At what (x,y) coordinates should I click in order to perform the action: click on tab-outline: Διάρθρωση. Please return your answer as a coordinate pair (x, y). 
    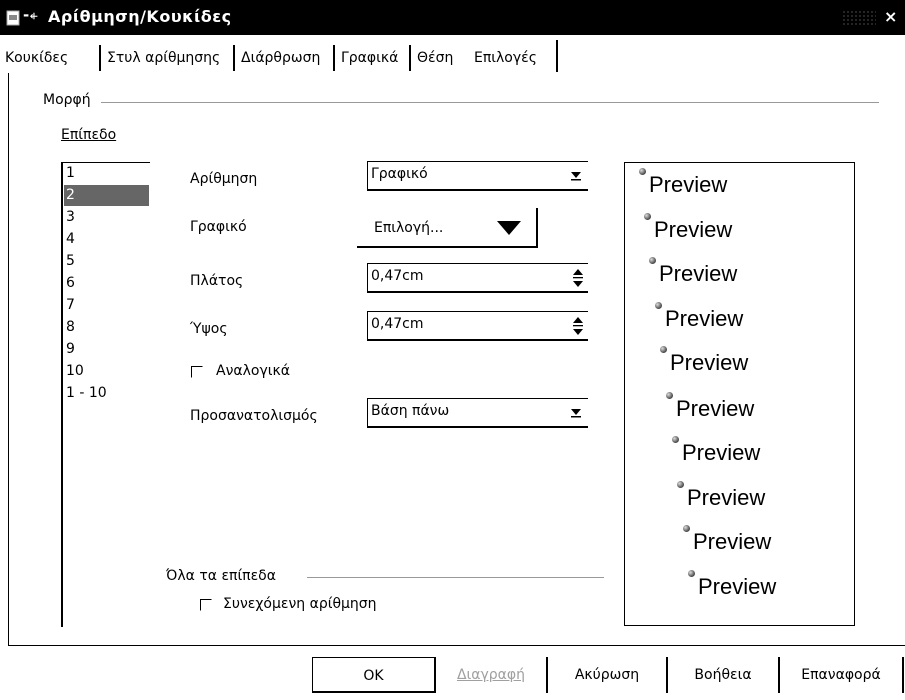
    Looking at the image, I should click on (280, 58).